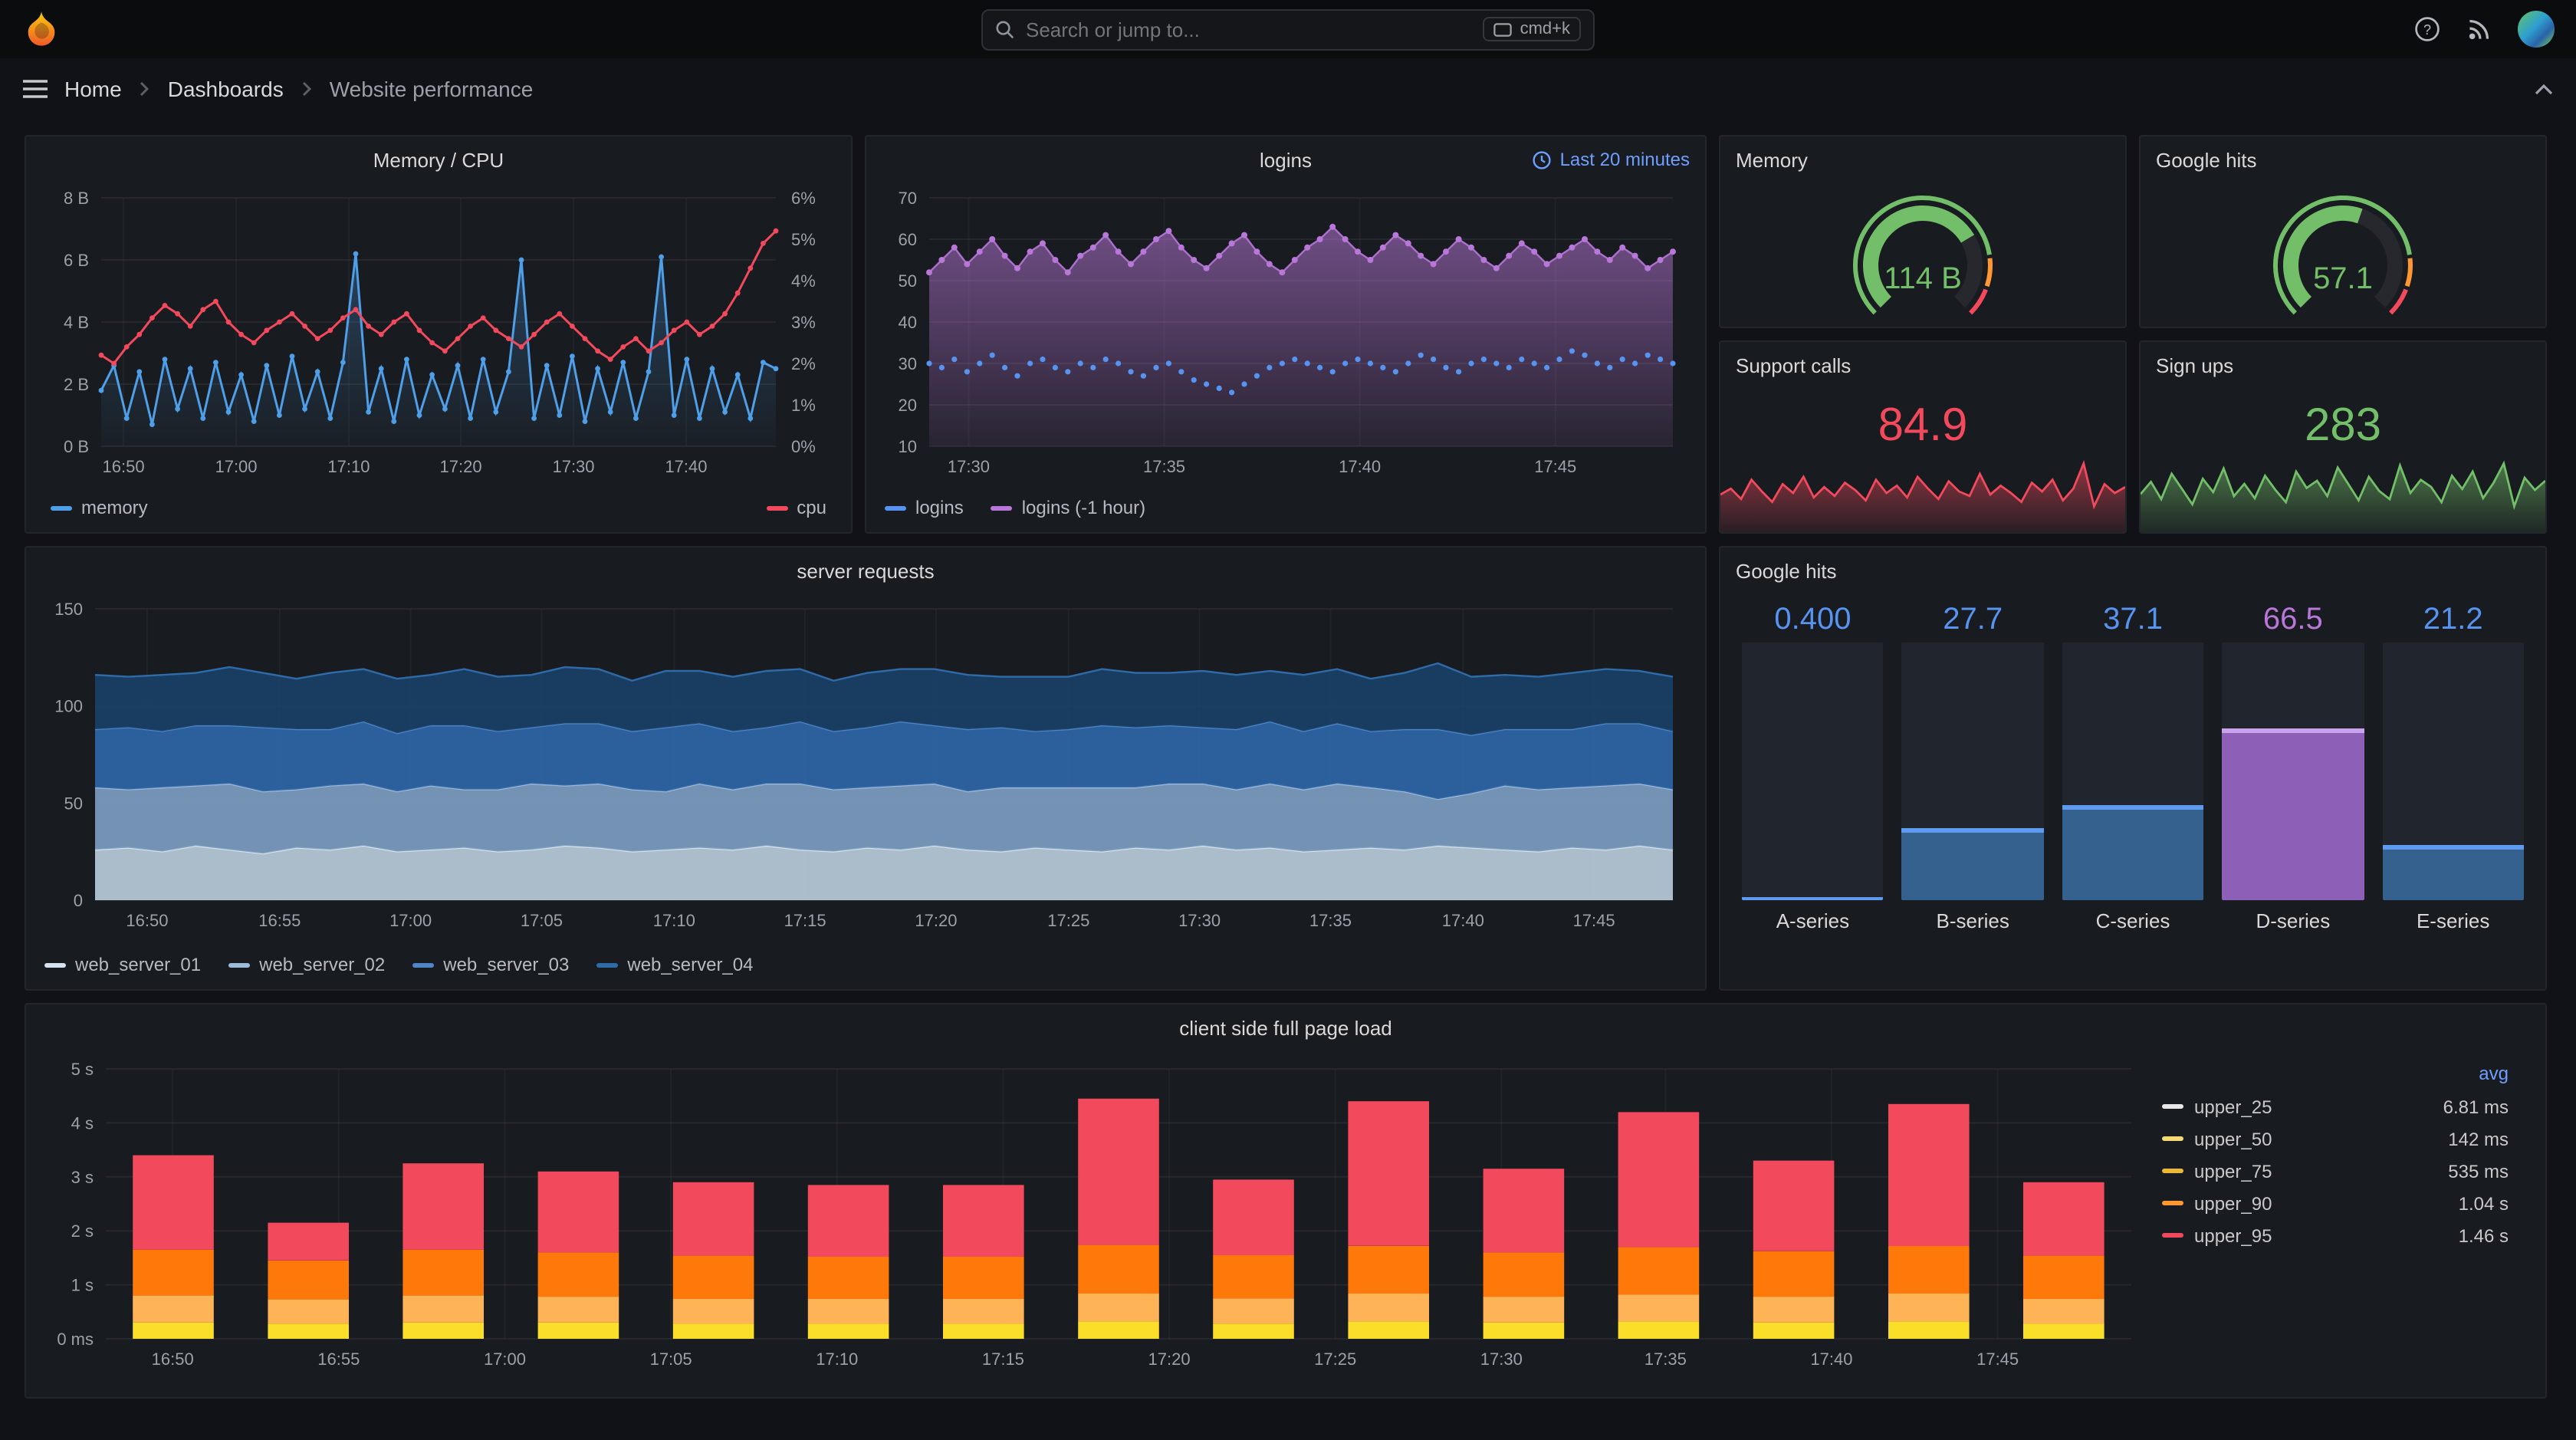 The image size is (2576, 1440). What do you see at coordinates (573, 467) in the screenshot?
I see `svg-text: 17:30` at bounding box center [573, 467].